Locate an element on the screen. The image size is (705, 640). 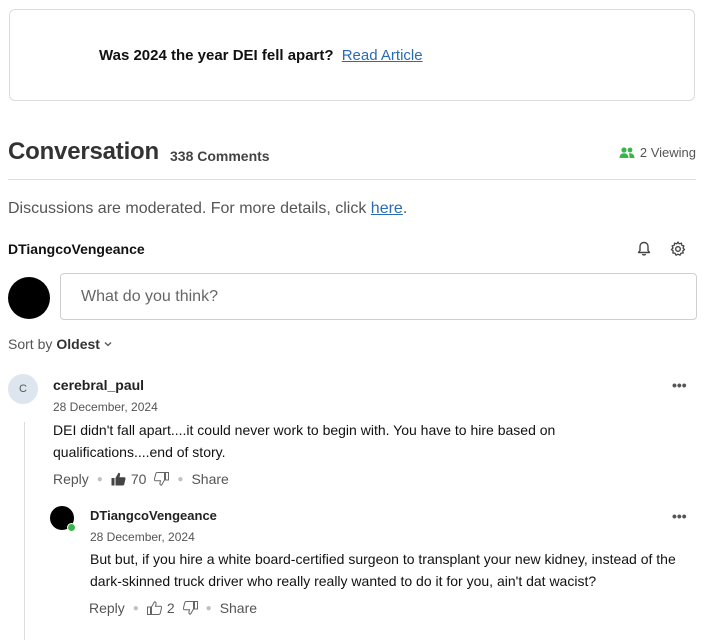
users-icon is located at coordinates (627, 152).